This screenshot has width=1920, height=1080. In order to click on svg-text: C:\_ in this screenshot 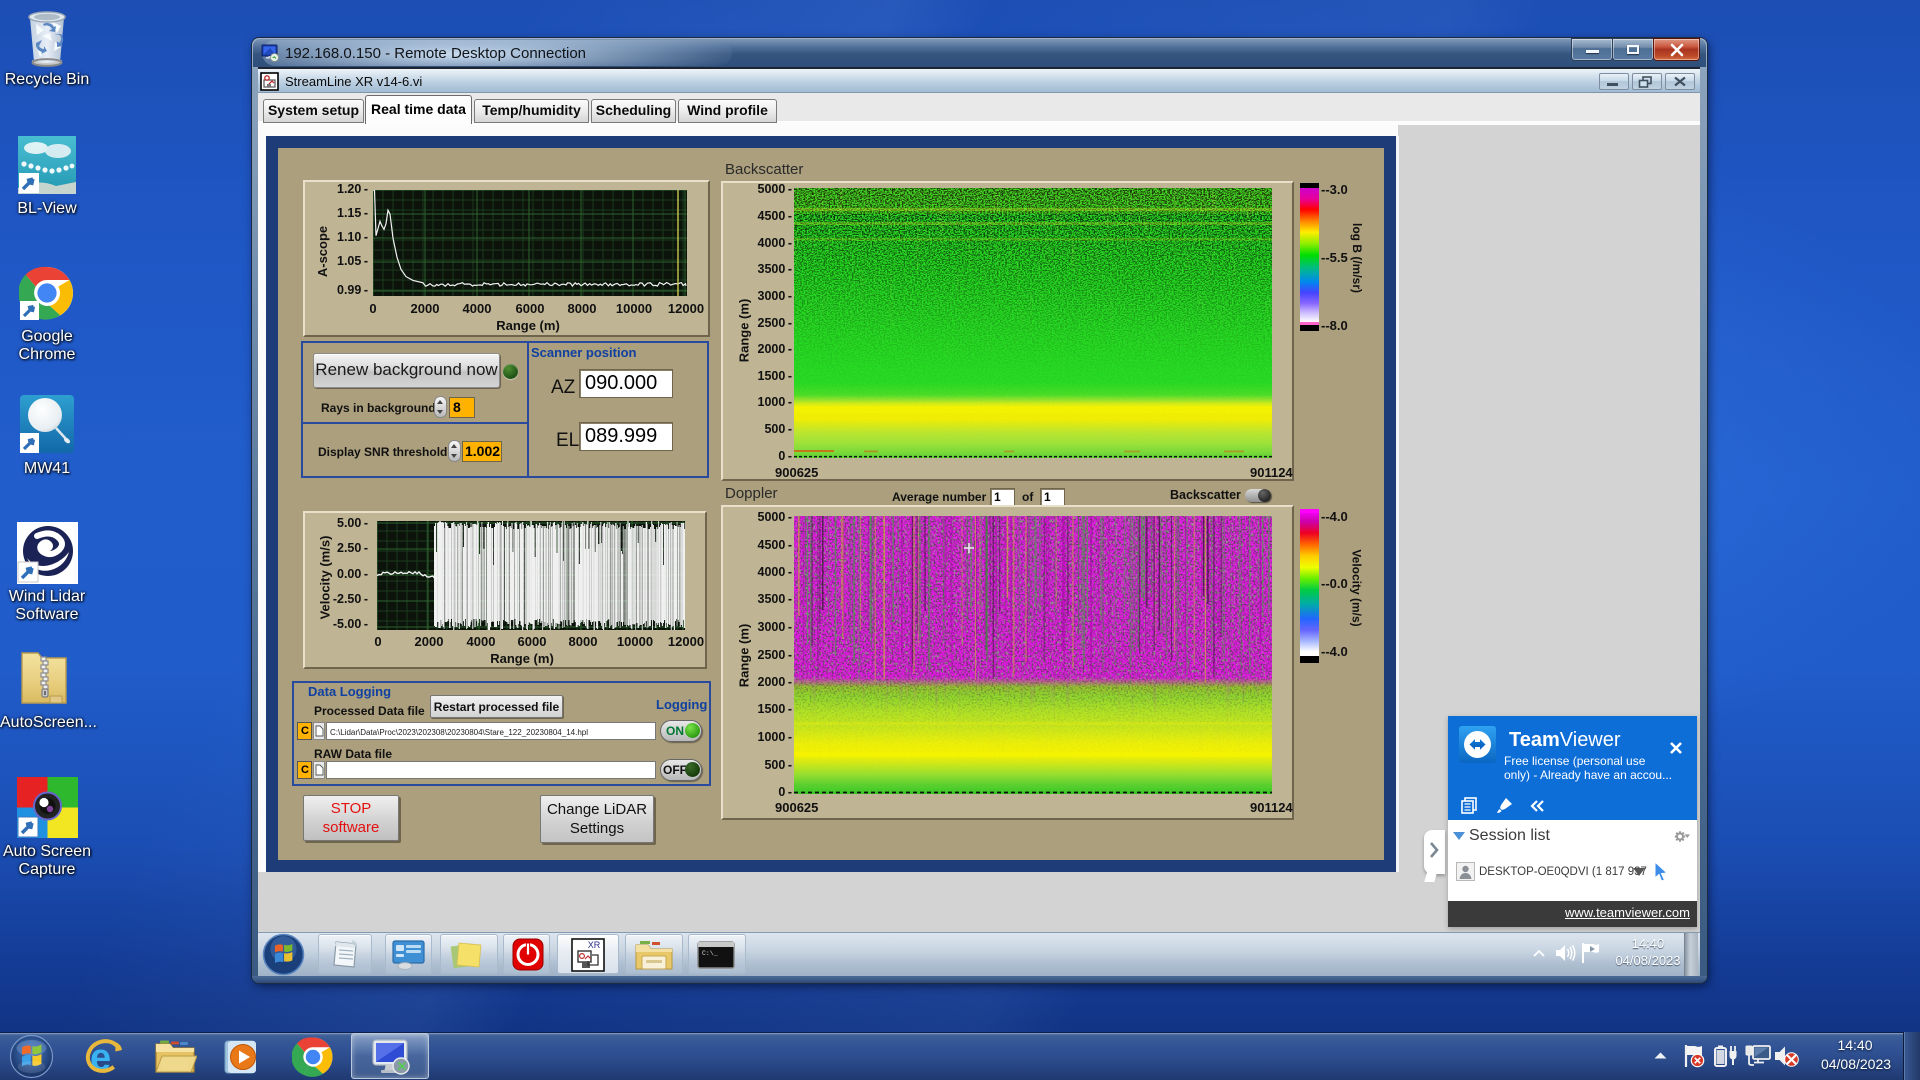, I will do `click(710, 953)`.